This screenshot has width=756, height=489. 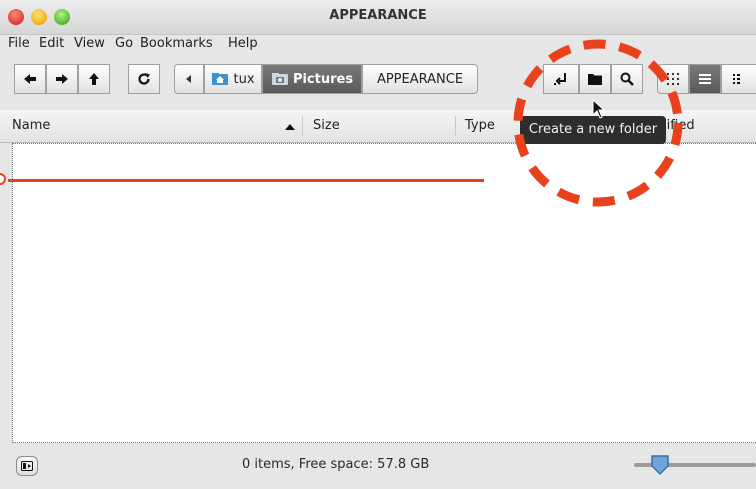 I want to click on title-bar: APPEARANCE, so click(x=378, y=17).